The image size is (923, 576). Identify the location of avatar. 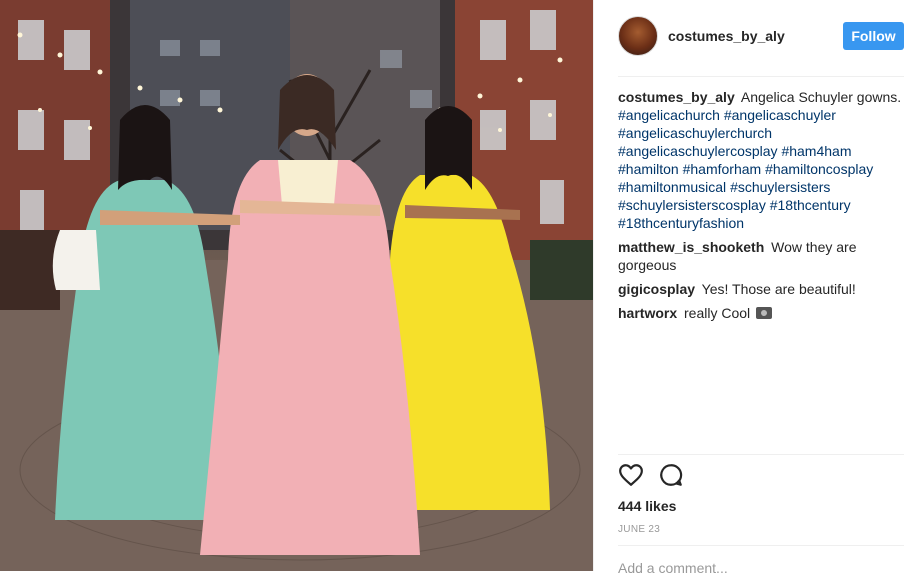
(638, 36).